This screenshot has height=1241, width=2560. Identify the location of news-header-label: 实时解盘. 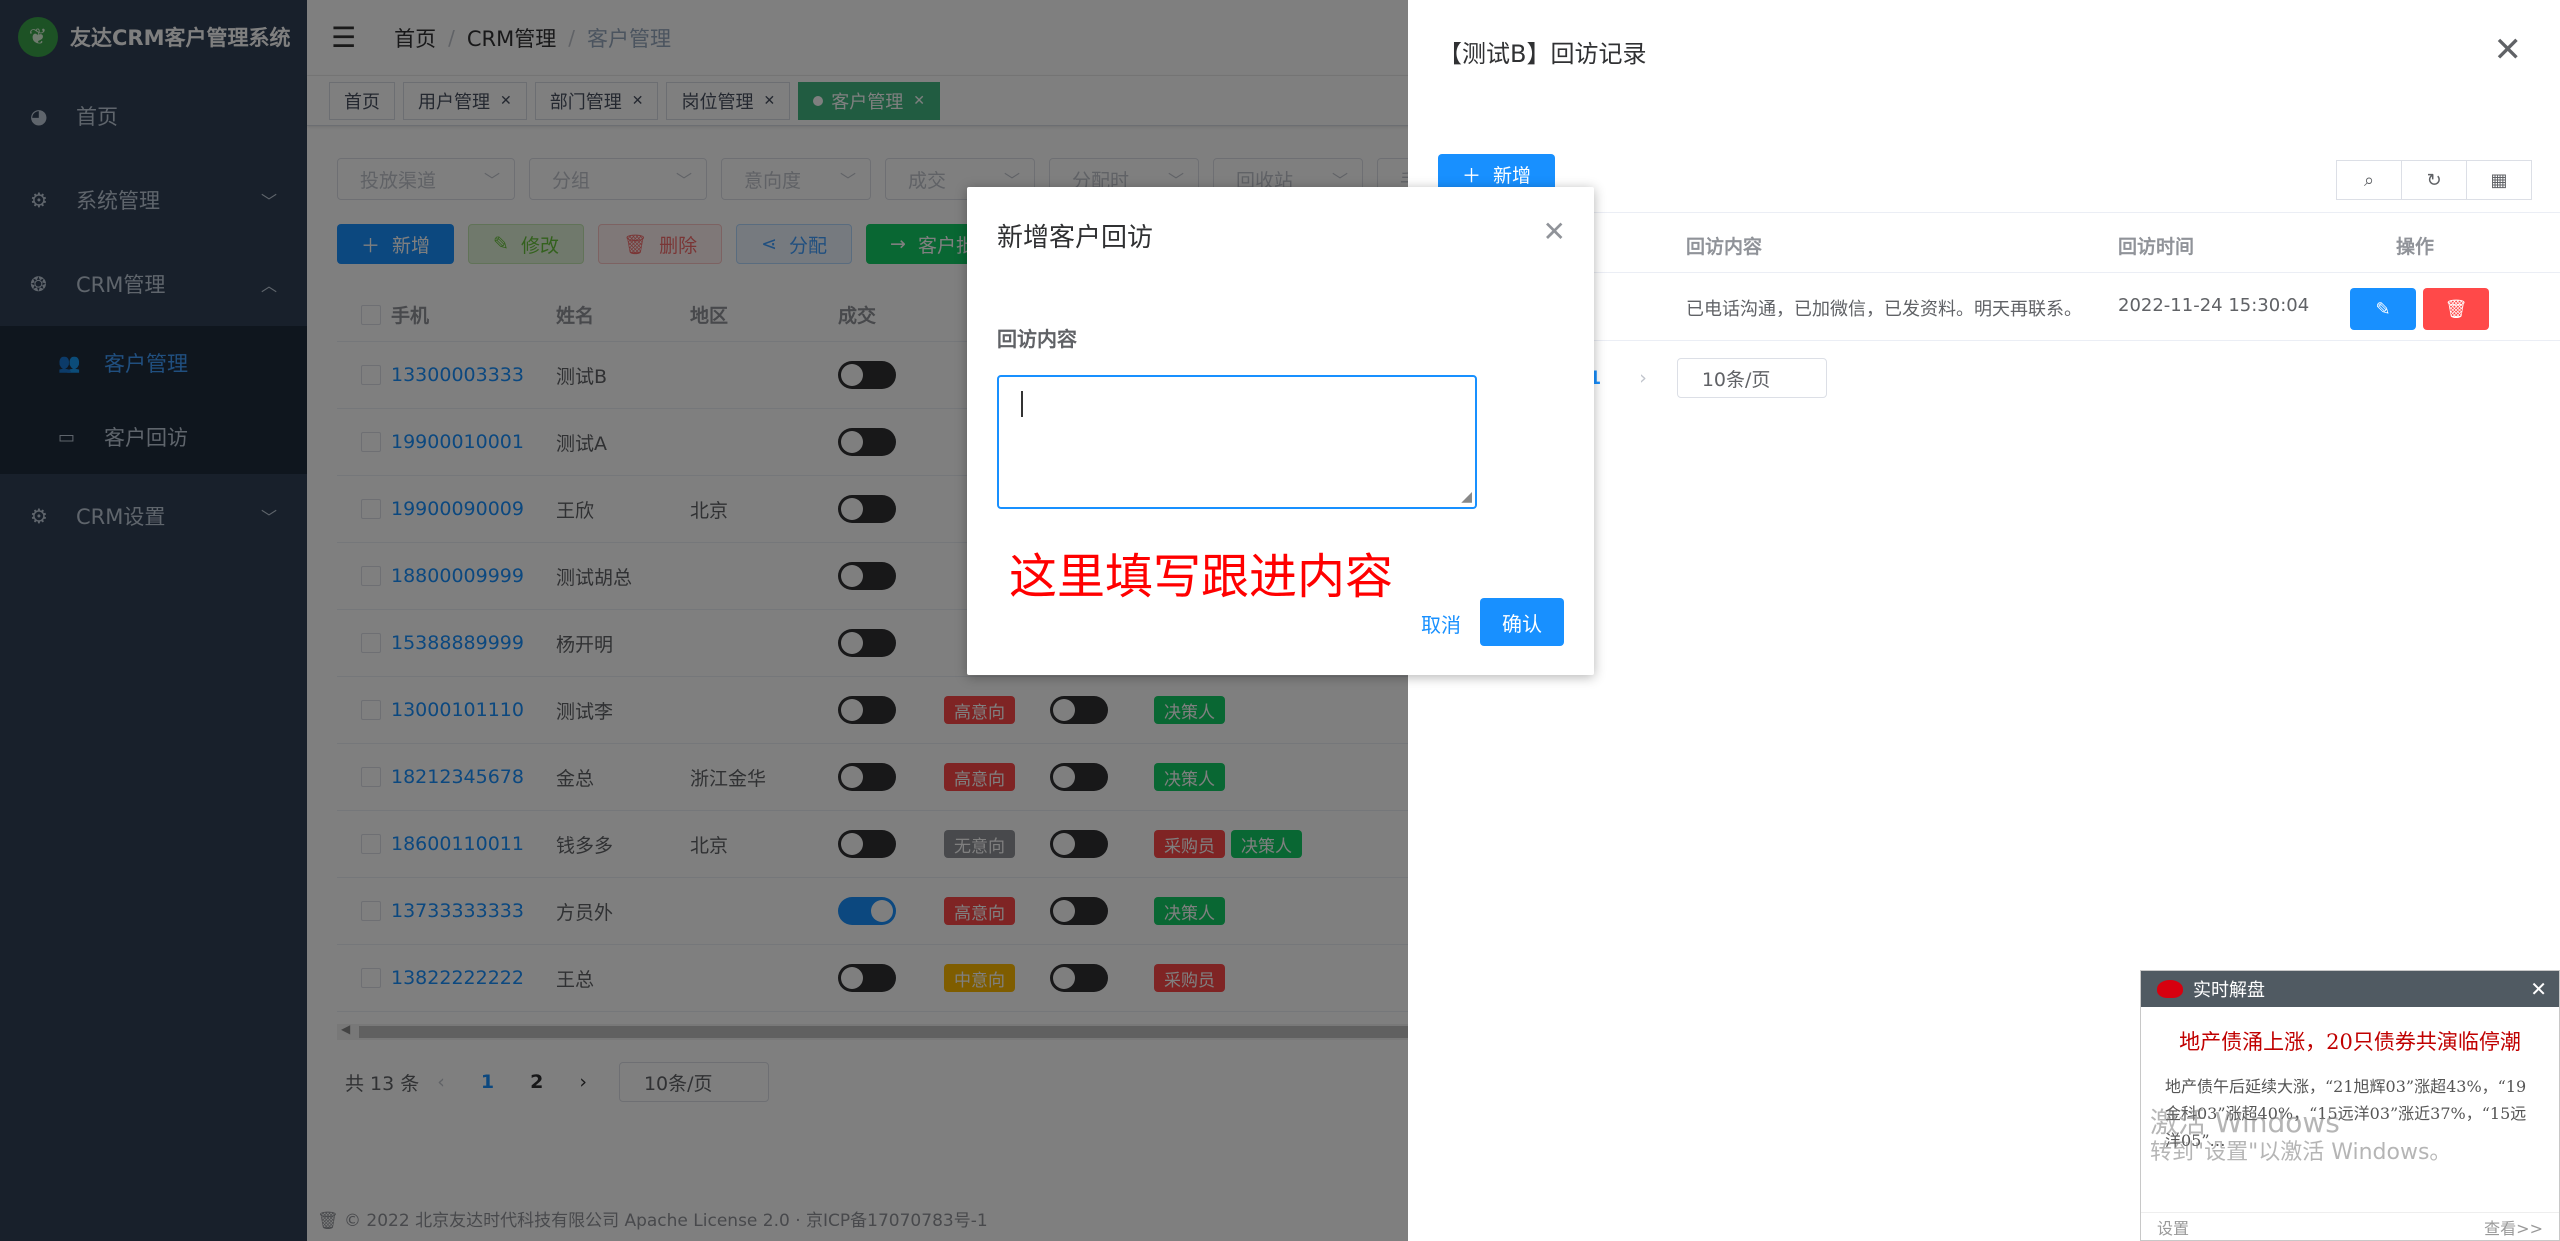
(2229, 990).